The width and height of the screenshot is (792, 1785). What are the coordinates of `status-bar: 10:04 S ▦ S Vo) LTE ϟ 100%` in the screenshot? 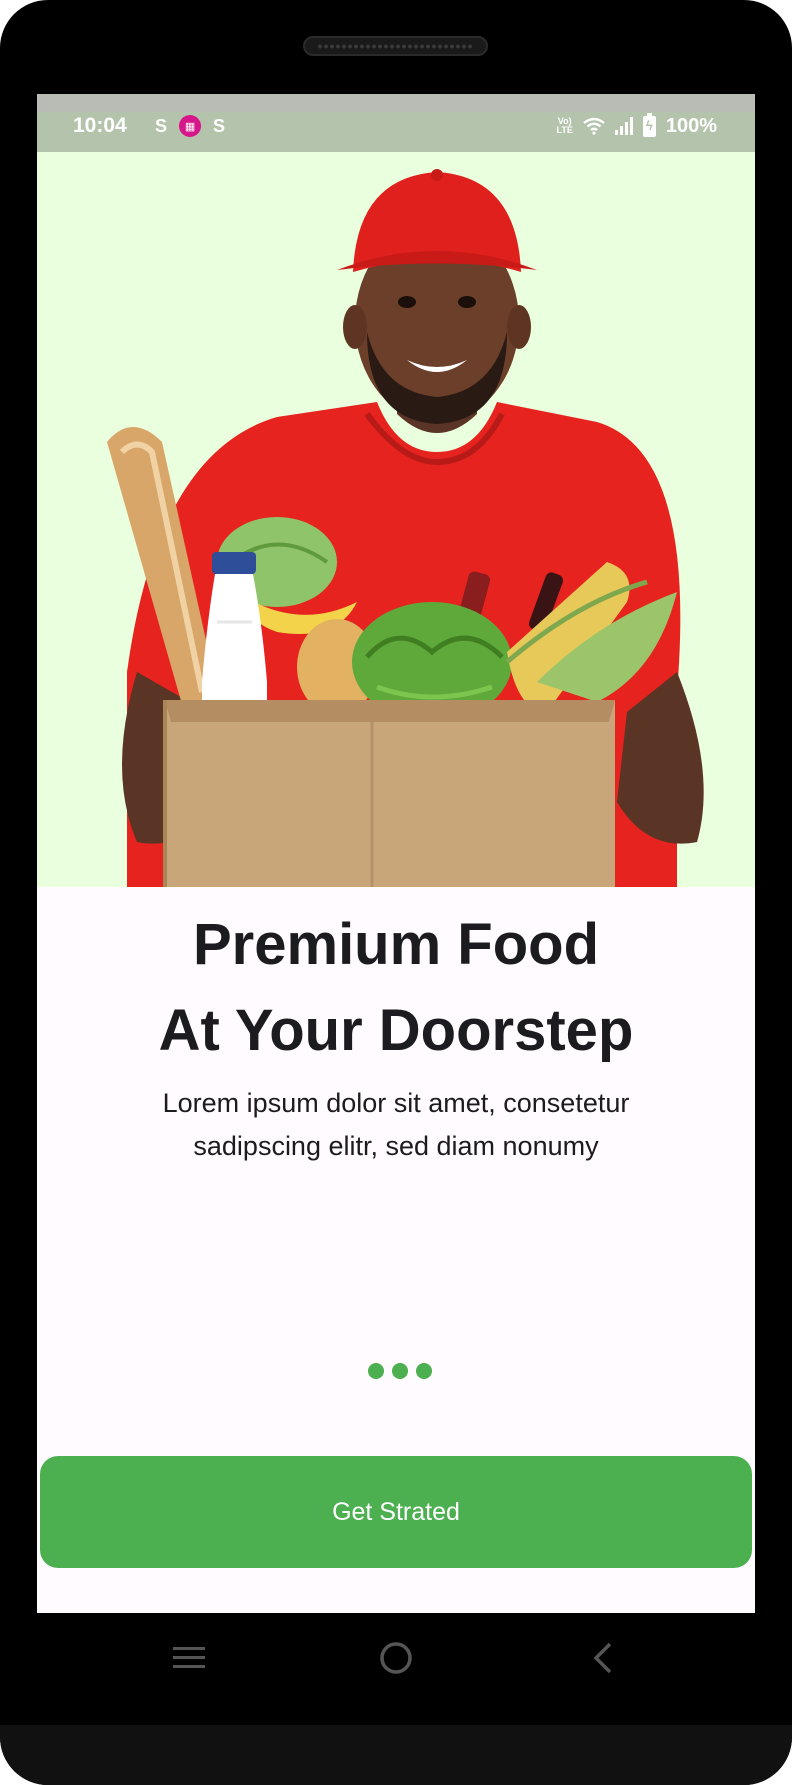 It's located at (396, 123).